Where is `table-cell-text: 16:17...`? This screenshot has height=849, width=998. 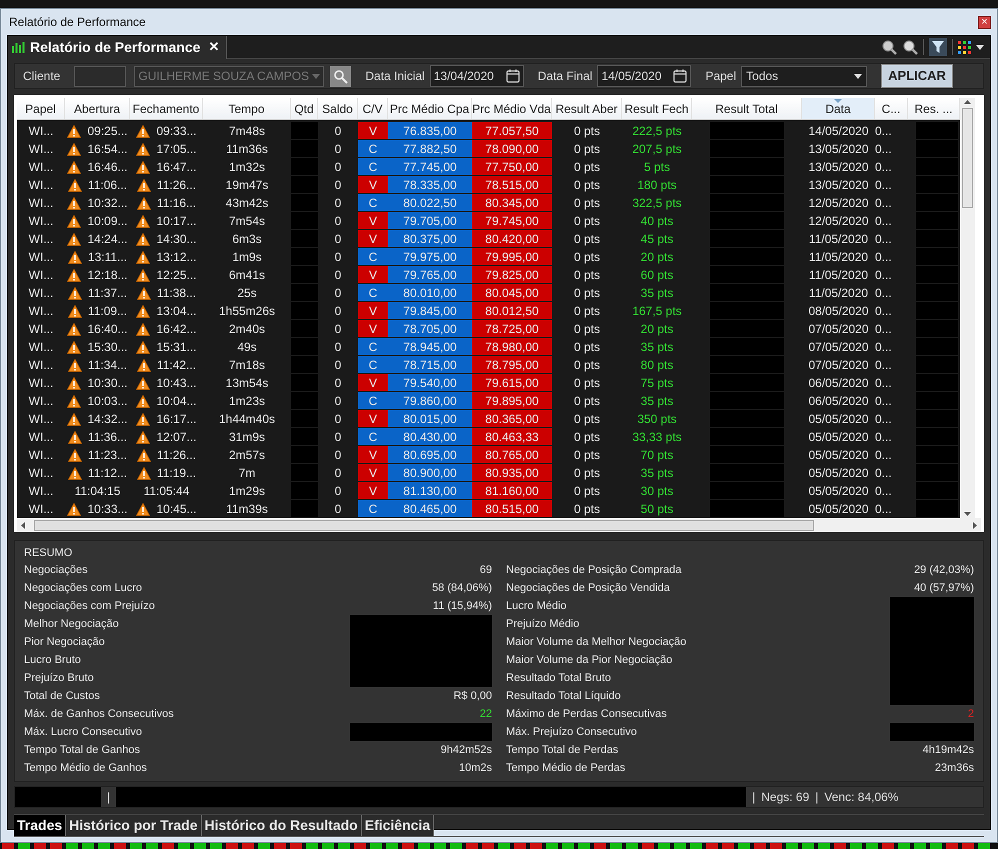 table-cell-text: 16:17... is located at coordinates (176, 419).